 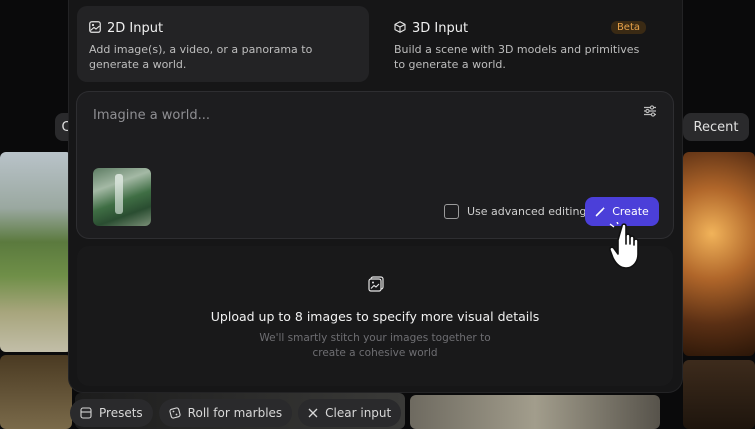 I want to click on presets-button: Presets, so click(x=111, y=413).